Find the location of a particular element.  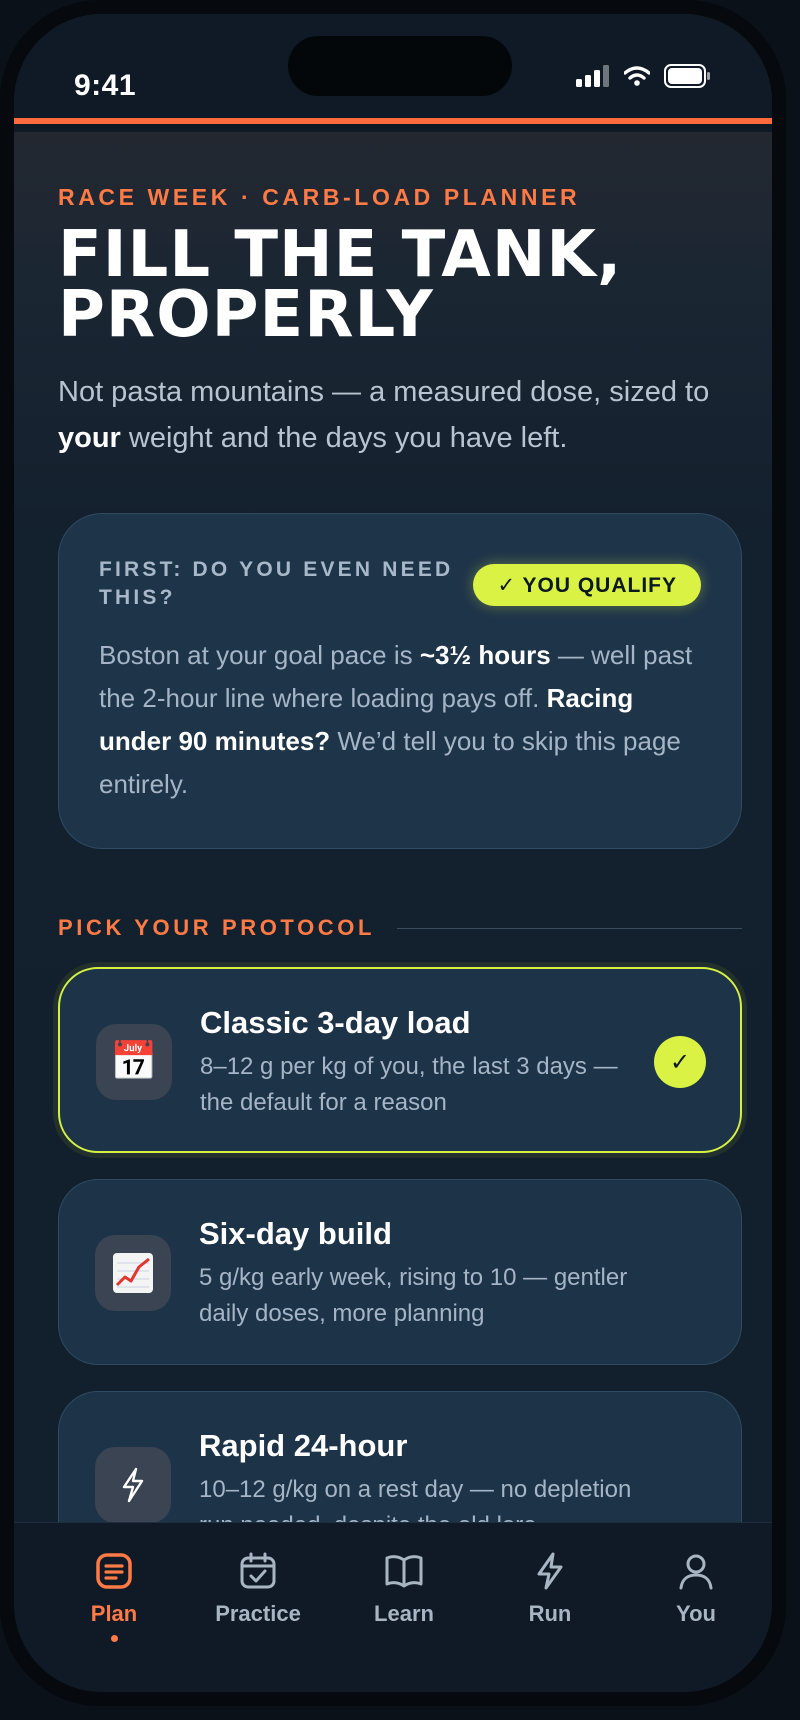

qualify-title: FIRST: DO YOU EVEN NEED THIS? is located at coordinates (276, 583).